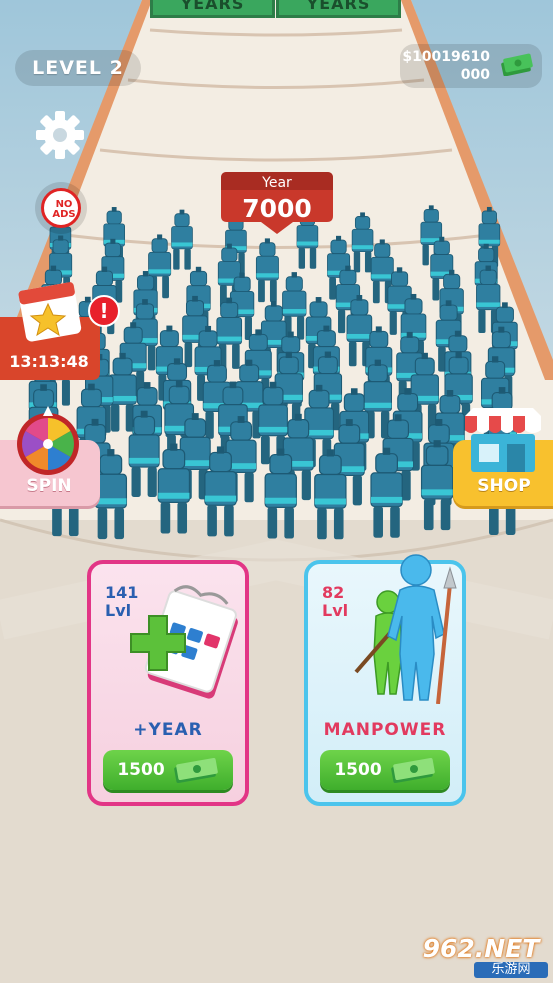  I want to click on upgrade-card-year: 141 Lvl +YEAR 1500, so click(168, 683).